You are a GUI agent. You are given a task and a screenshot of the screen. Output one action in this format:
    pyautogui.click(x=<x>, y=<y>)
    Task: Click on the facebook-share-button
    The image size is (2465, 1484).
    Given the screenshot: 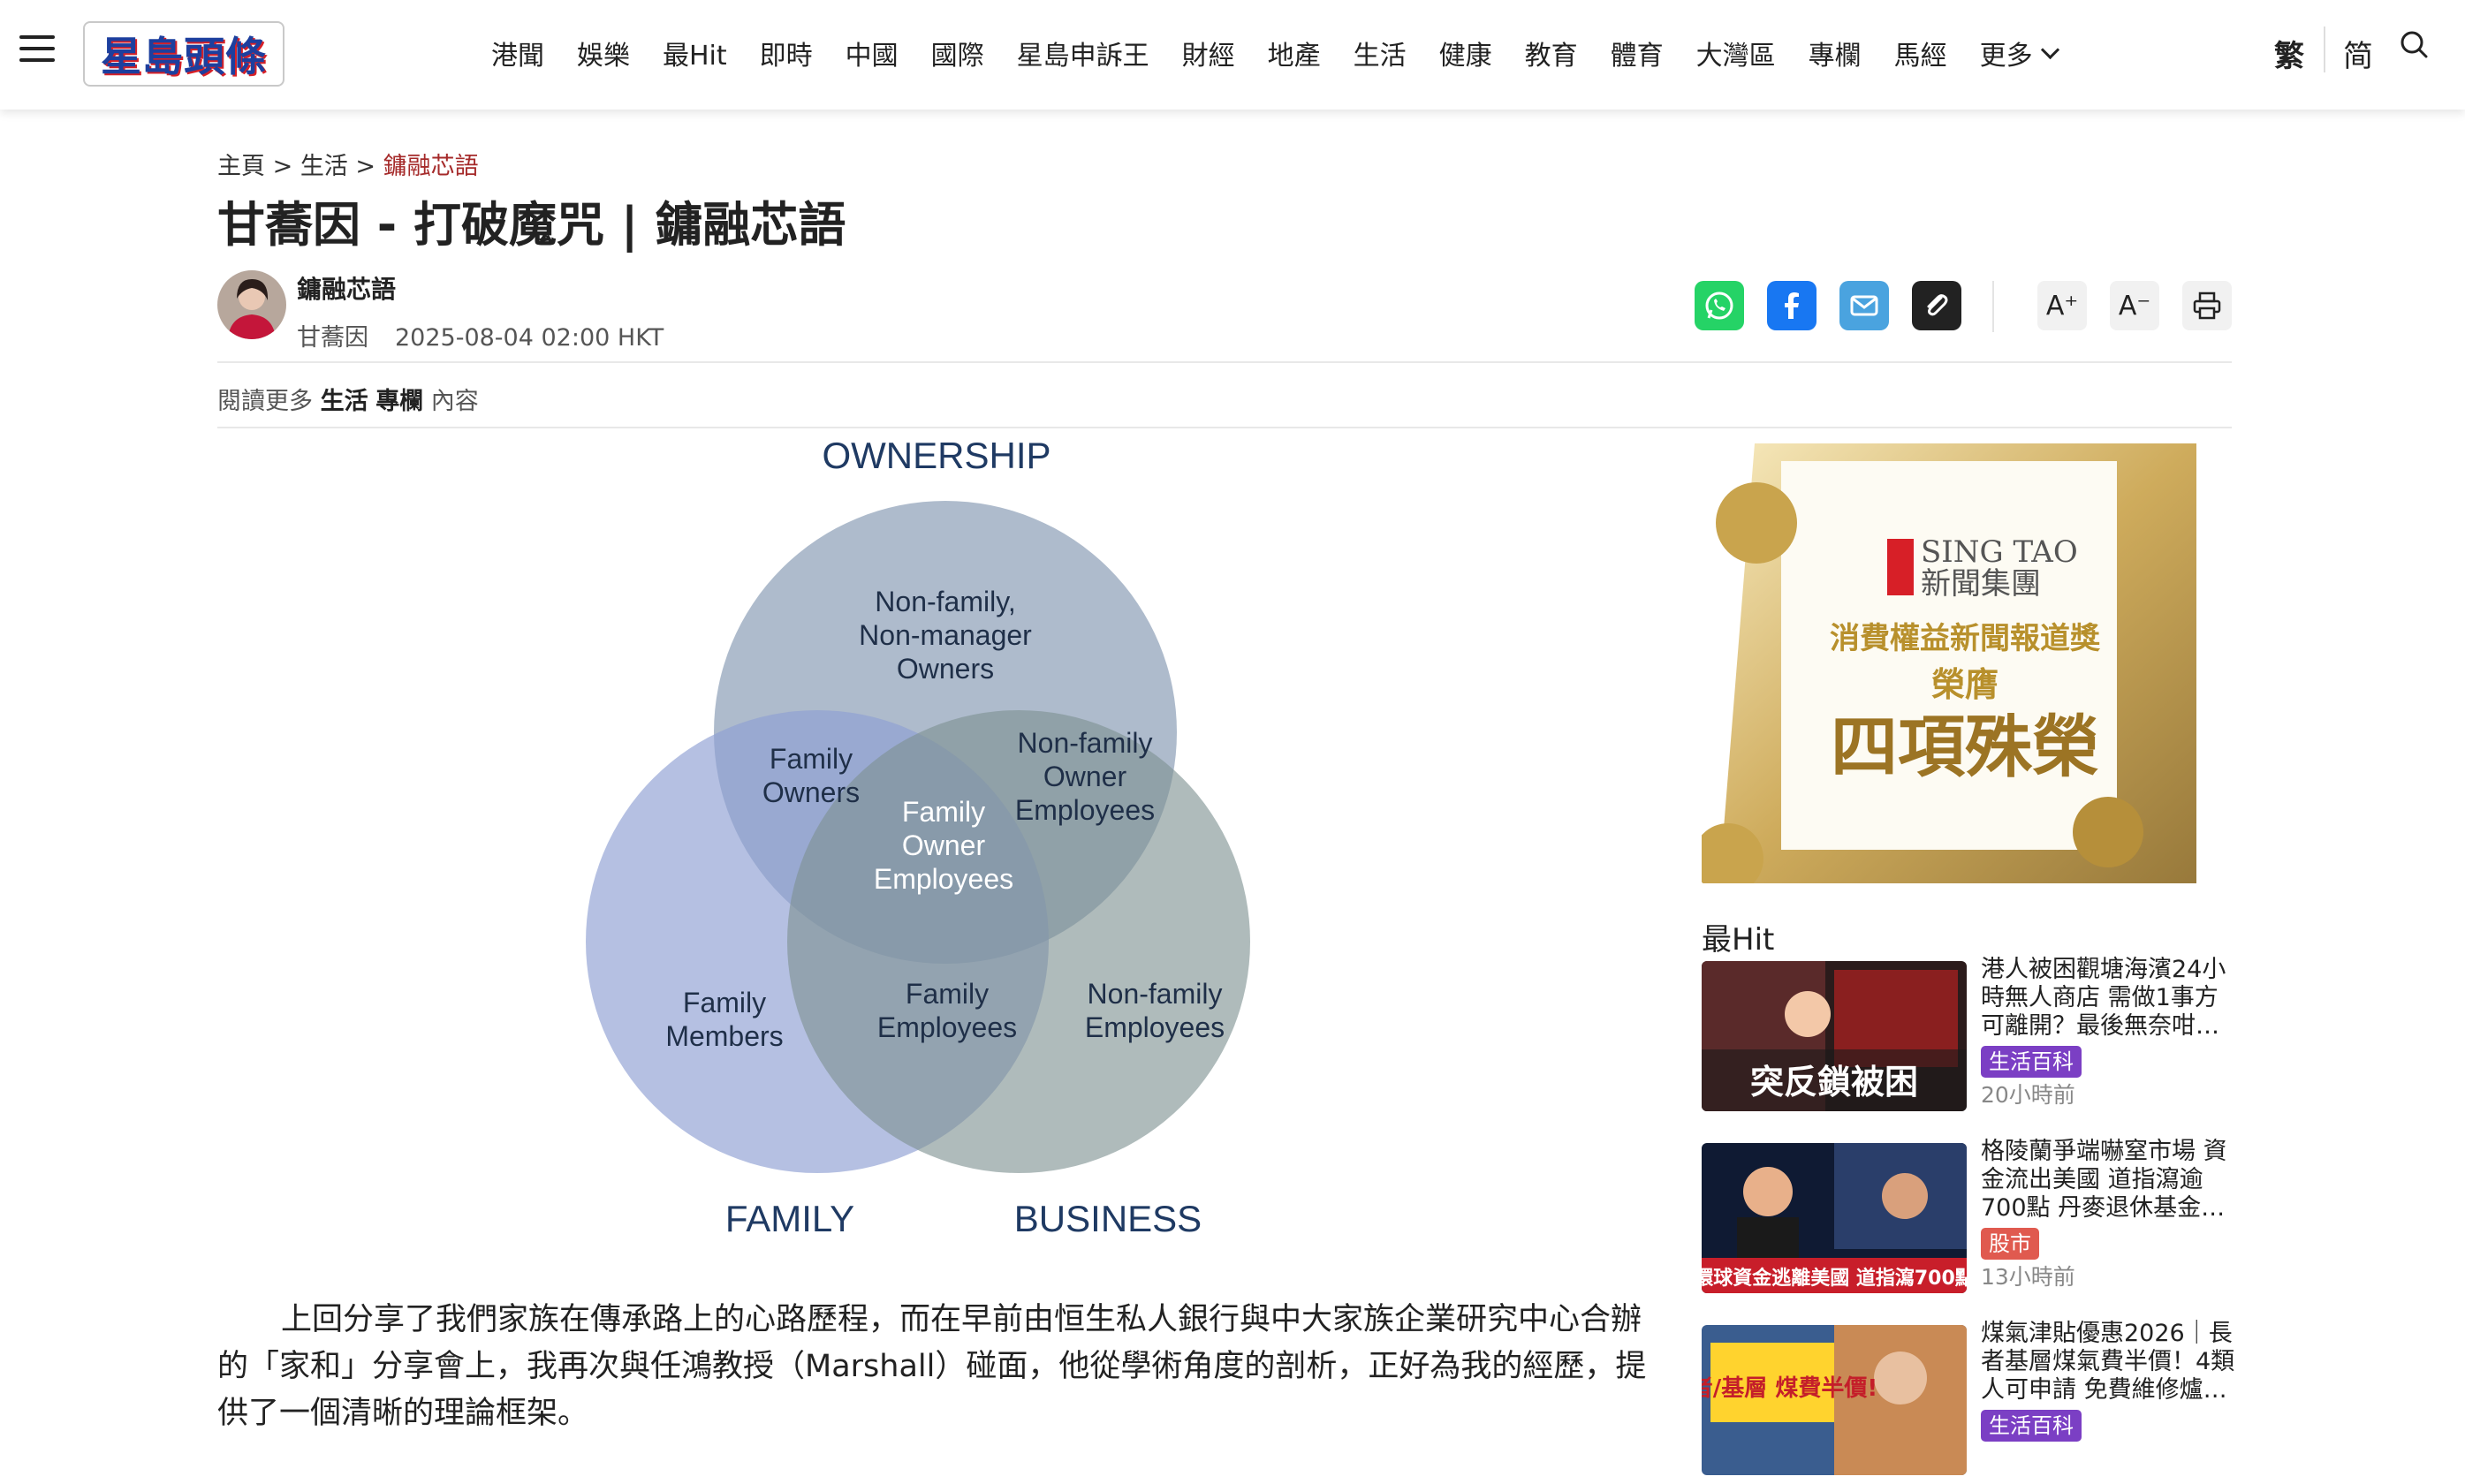 What is the action you would take?
    pyautogui.click(x=1792, y=305)
    